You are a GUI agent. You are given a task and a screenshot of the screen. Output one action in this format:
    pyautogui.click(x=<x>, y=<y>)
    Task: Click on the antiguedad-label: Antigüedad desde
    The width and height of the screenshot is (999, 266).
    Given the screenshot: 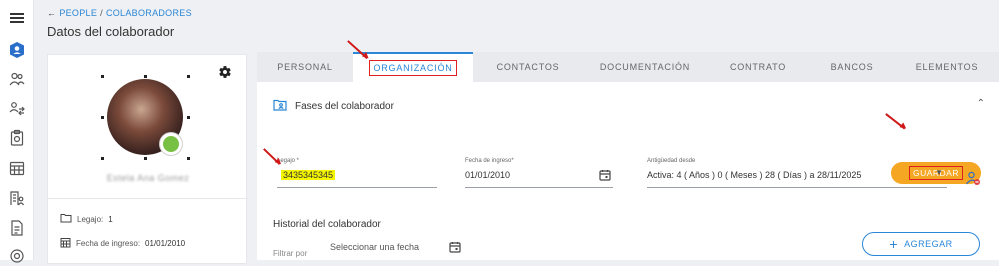 What is the action you would take?
    pyautogui.click(x=671, y=161)
    